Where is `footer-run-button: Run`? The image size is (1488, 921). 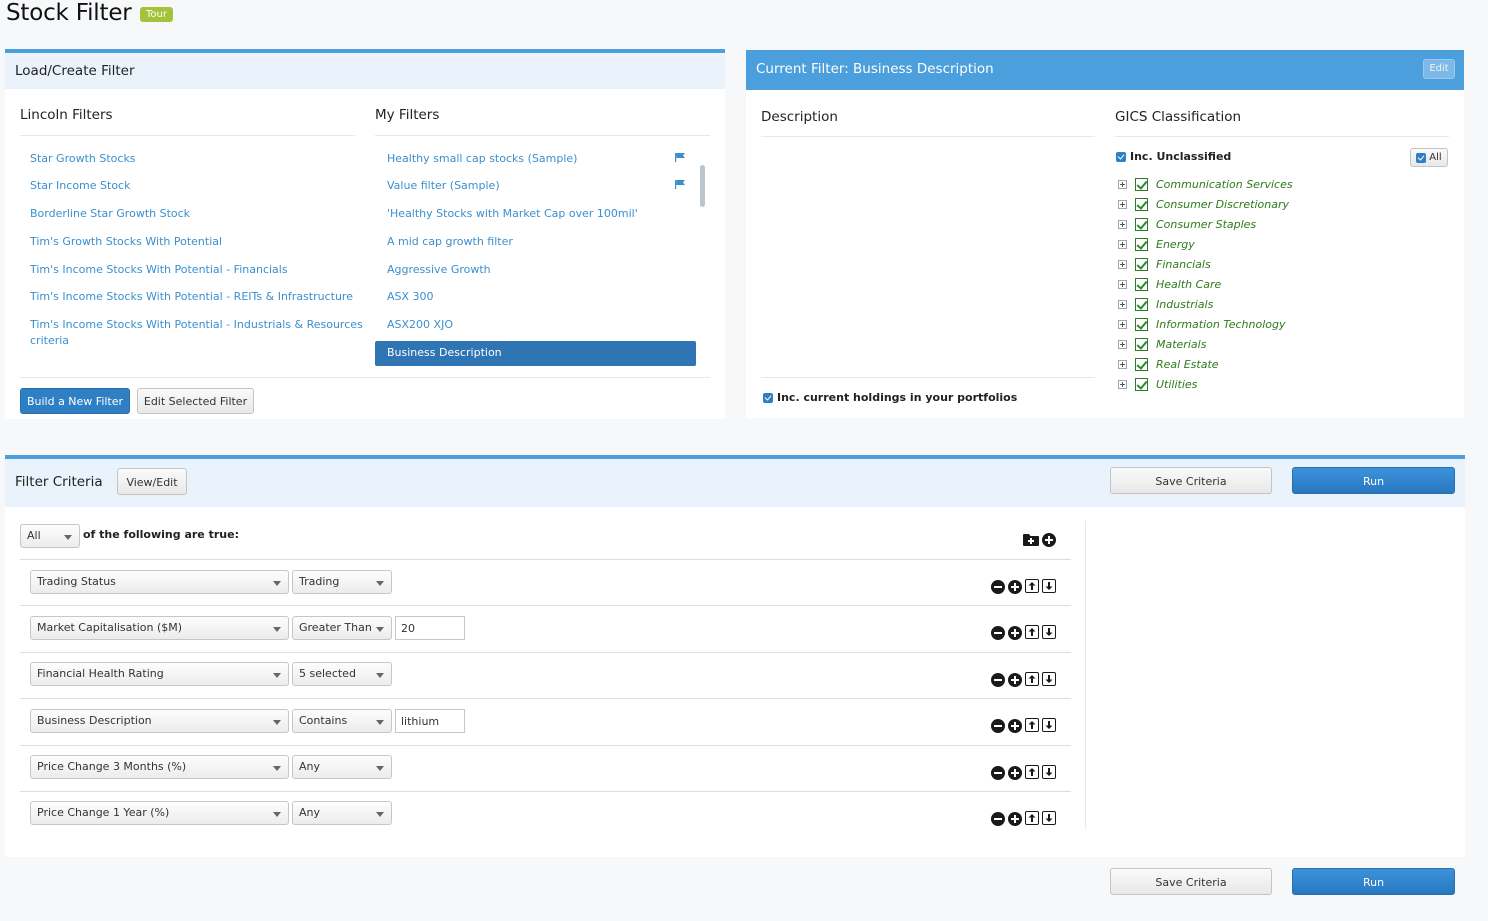 footer-run-button: Run is located at coordinates (1373, 881).